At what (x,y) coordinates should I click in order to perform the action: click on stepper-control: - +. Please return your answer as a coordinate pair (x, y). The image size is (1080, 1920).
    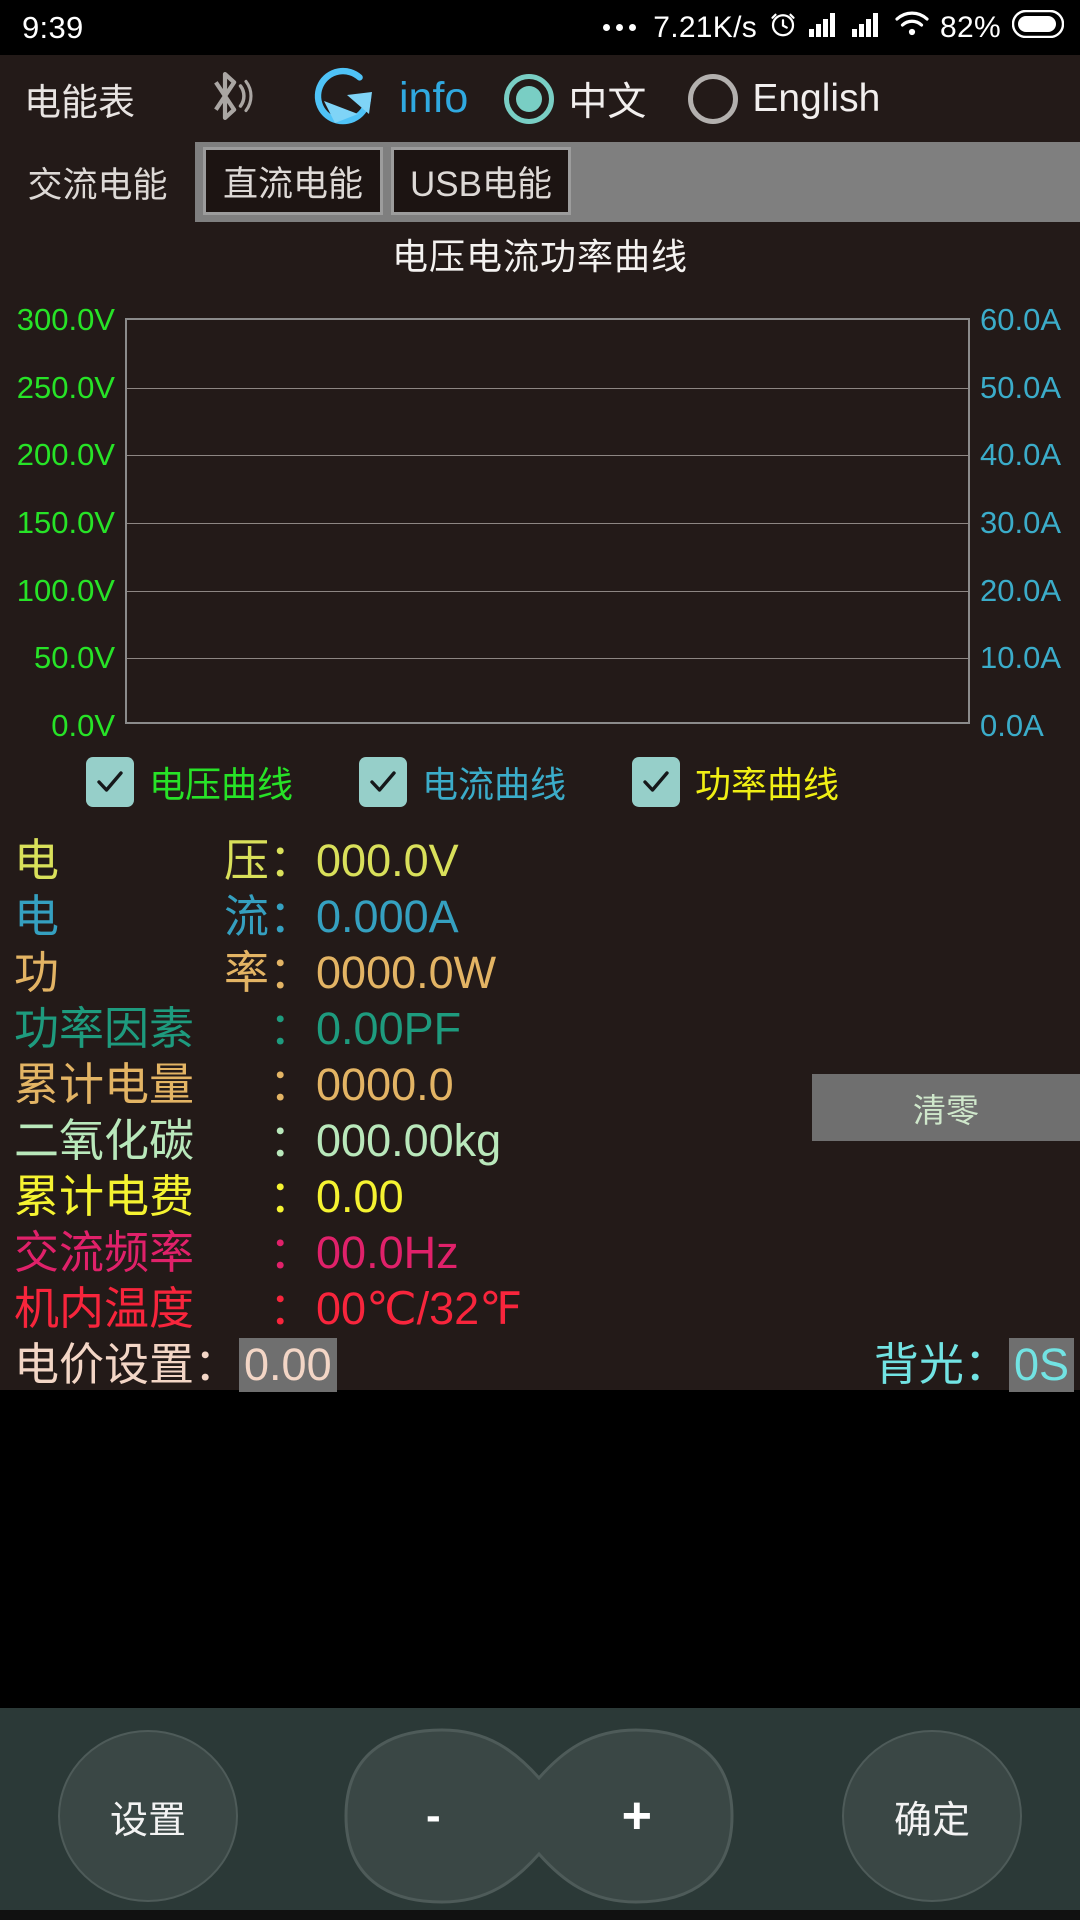
    Looking at the image, I should click on (539, 1816).